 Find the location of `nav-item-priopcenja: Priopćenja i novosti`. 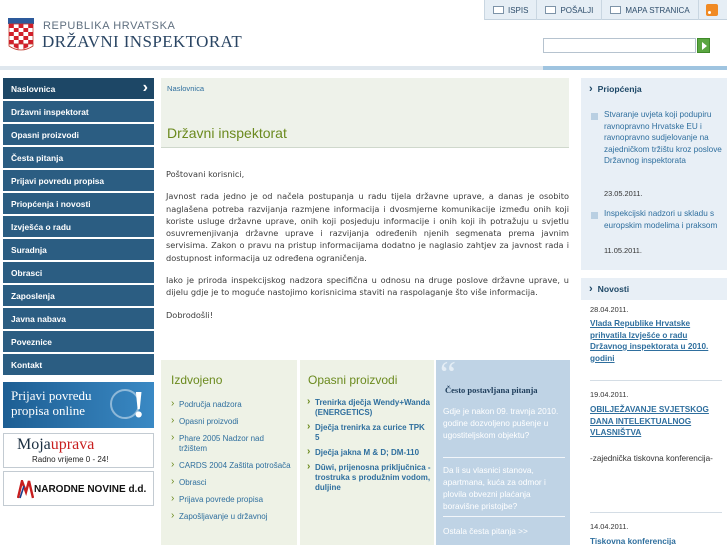

nav-item-priopcenja: Priopćenja i novosti is located at coordinates (78, 203).